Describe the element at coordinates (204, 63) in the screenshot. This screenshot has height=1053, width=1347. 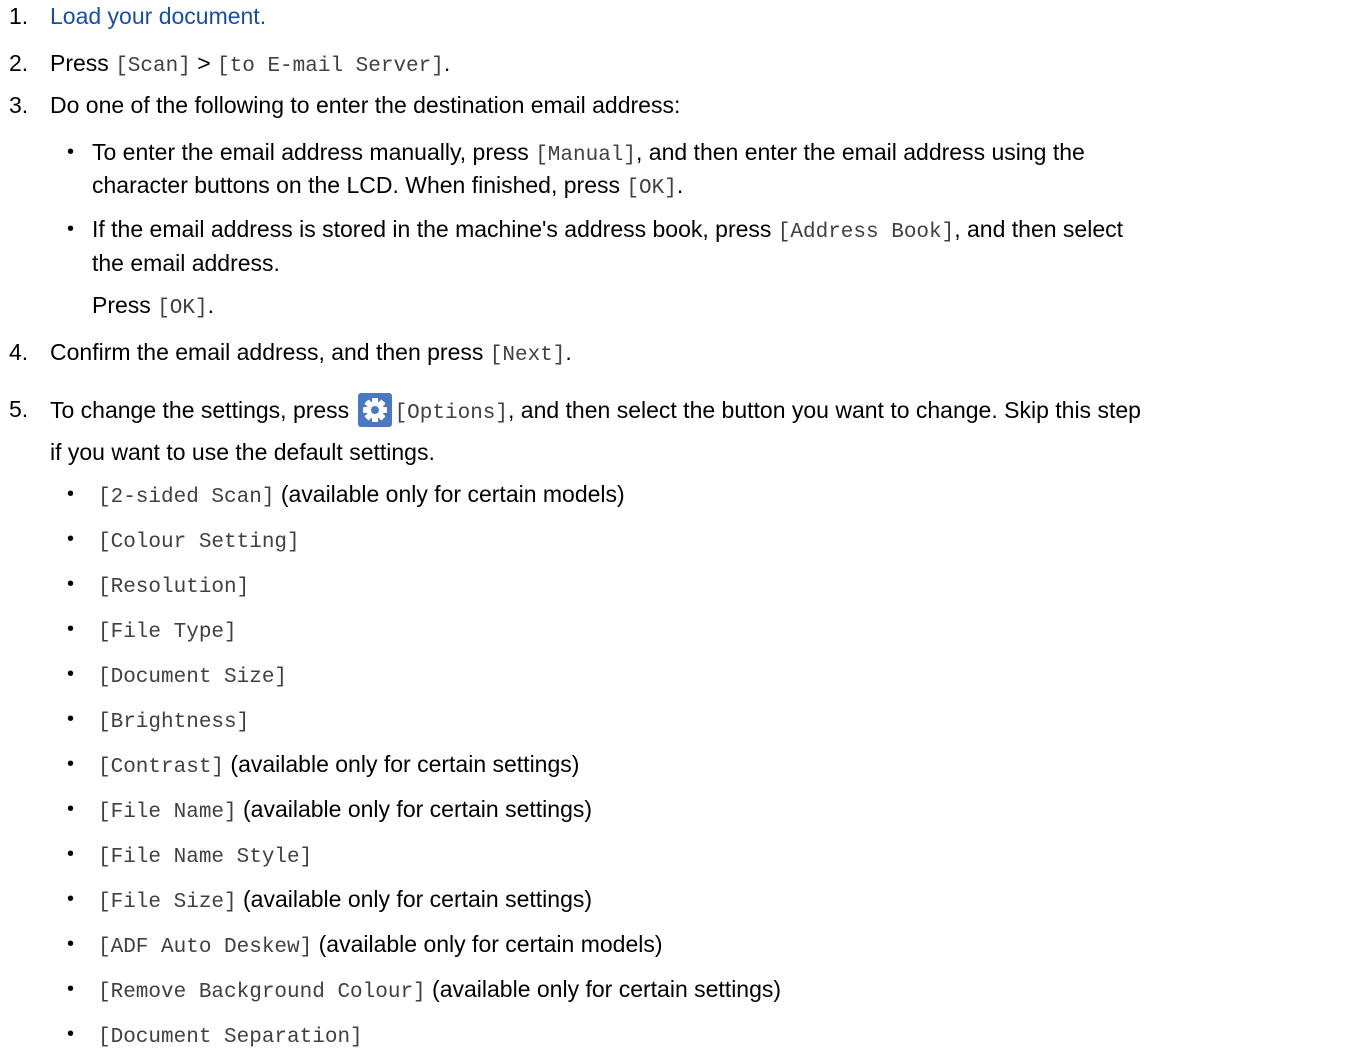
I see `step-text: >` at that location.